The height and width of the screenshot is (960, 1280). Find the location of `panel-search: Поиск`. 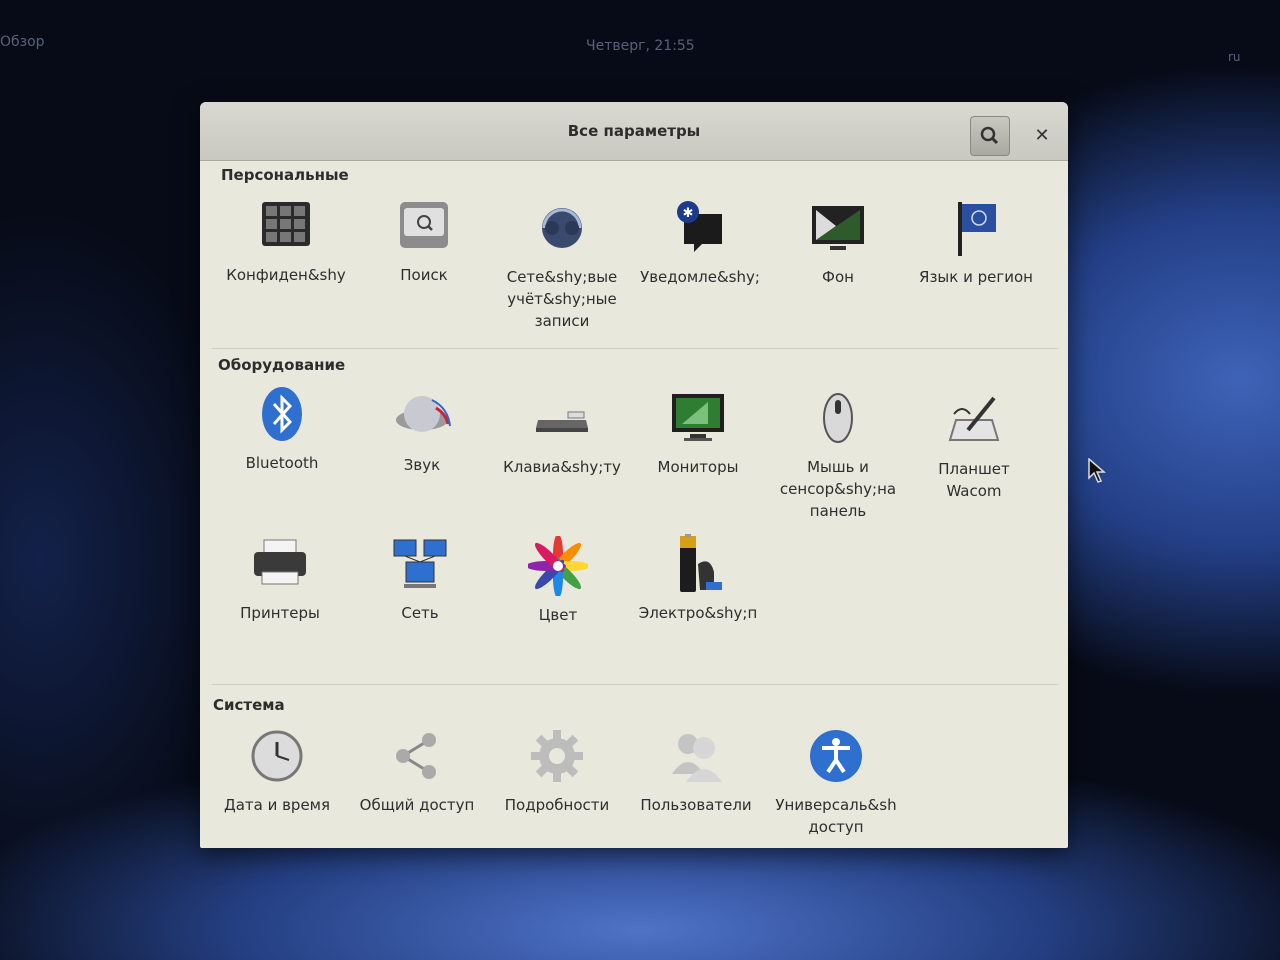

panel-search: Поиск is located at coordinates (424, 241).